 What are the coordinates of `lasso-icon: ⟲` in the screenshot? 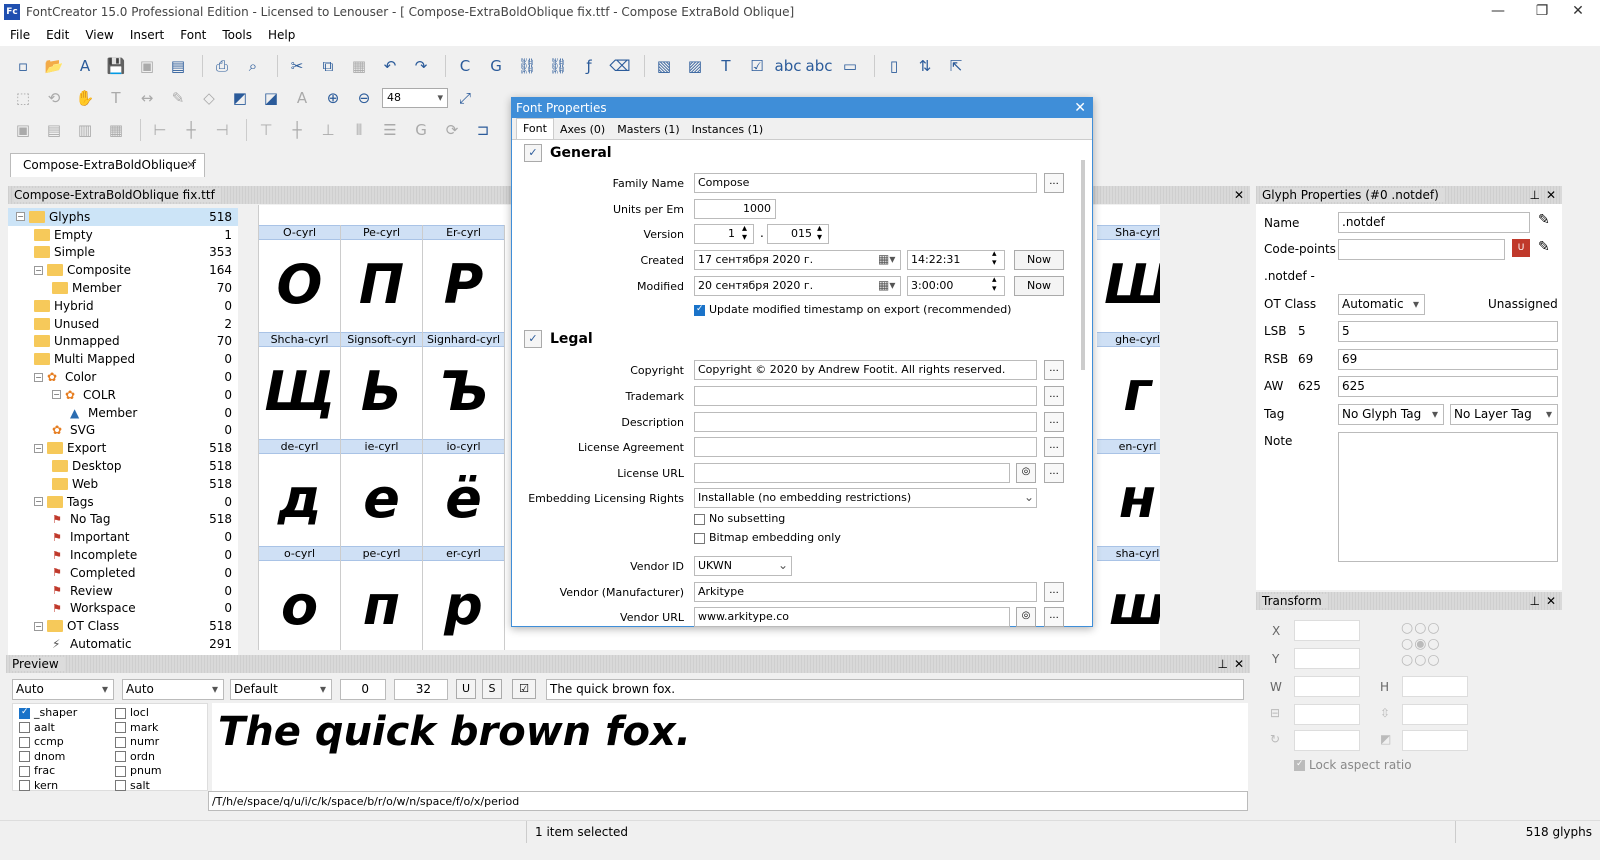 It's located at (54, 98).